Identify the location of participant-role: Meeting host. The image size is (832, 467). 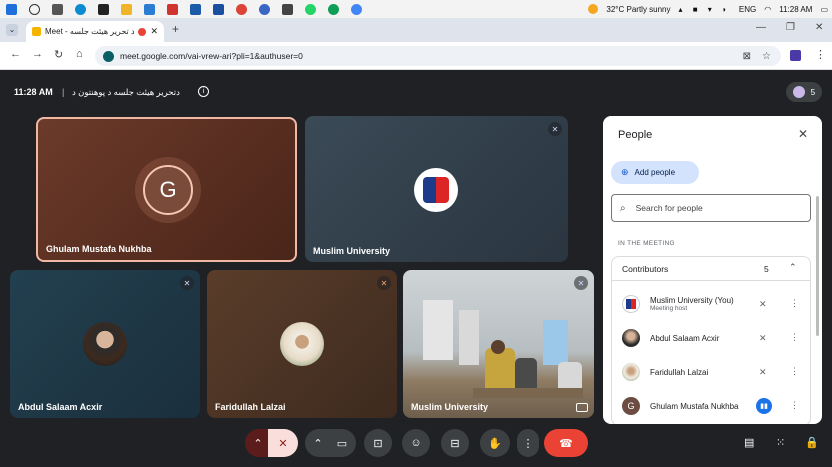
(669, 308).